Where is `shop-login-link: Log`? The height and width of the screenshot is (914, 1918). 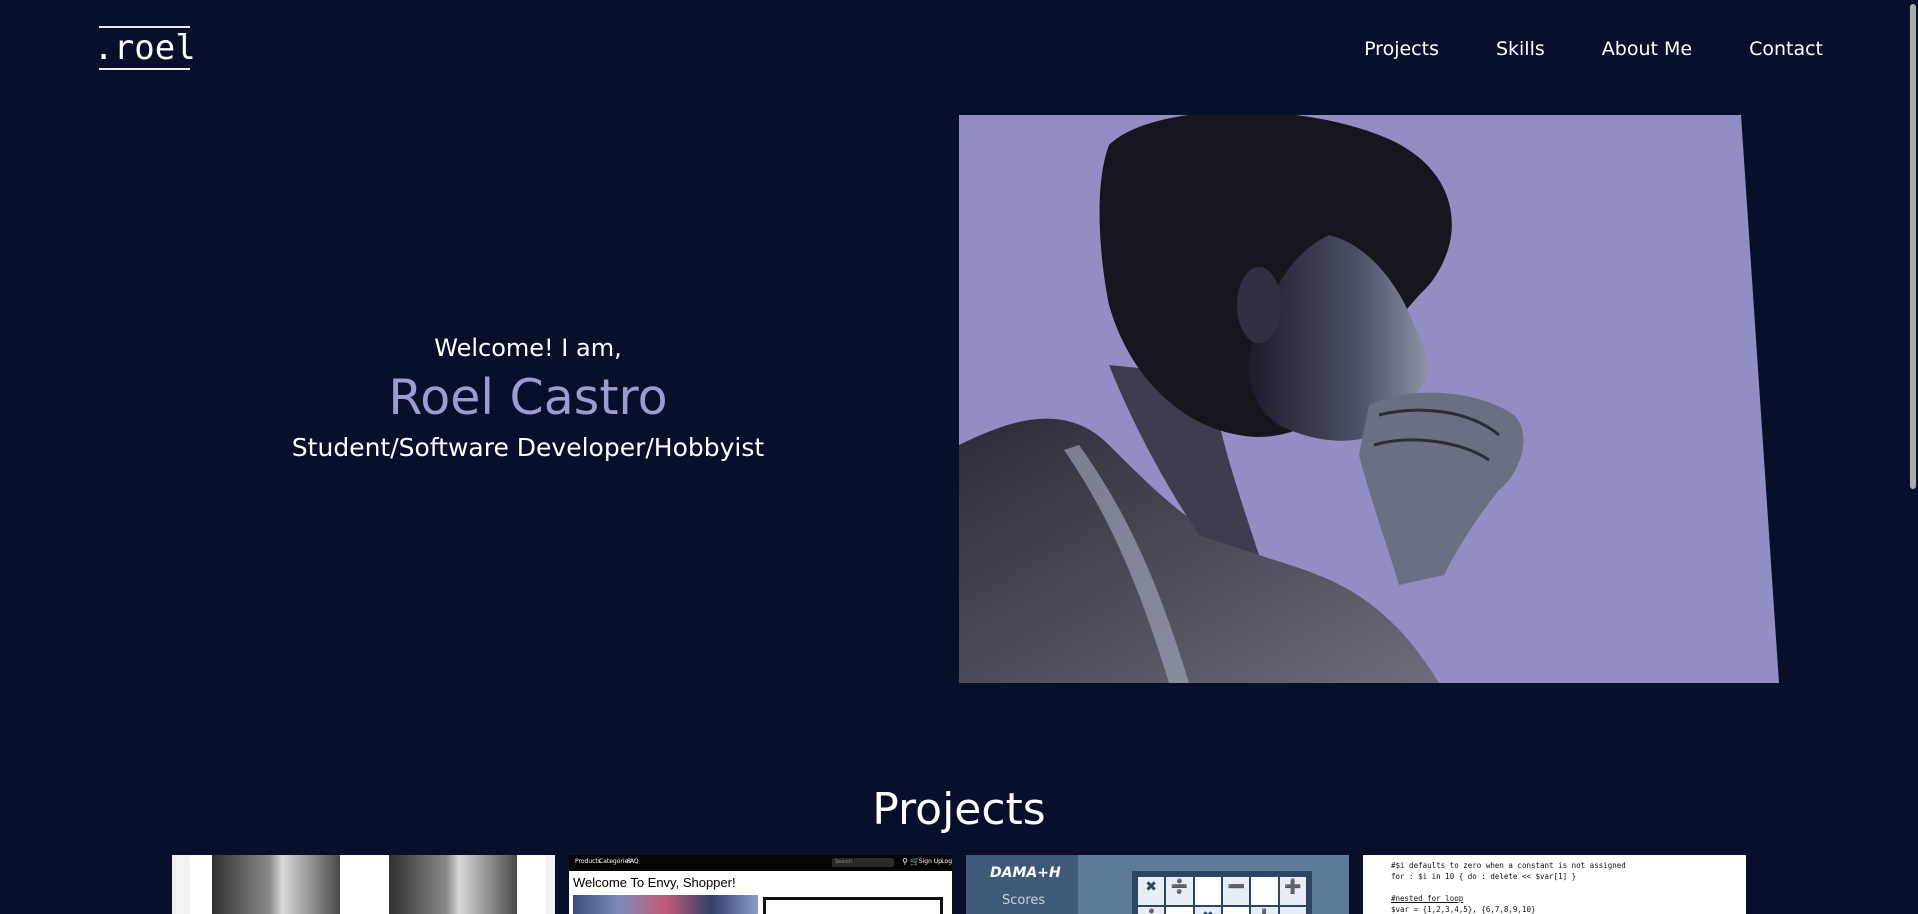
shop-login-link: Log is located at coordinates (946, 861).